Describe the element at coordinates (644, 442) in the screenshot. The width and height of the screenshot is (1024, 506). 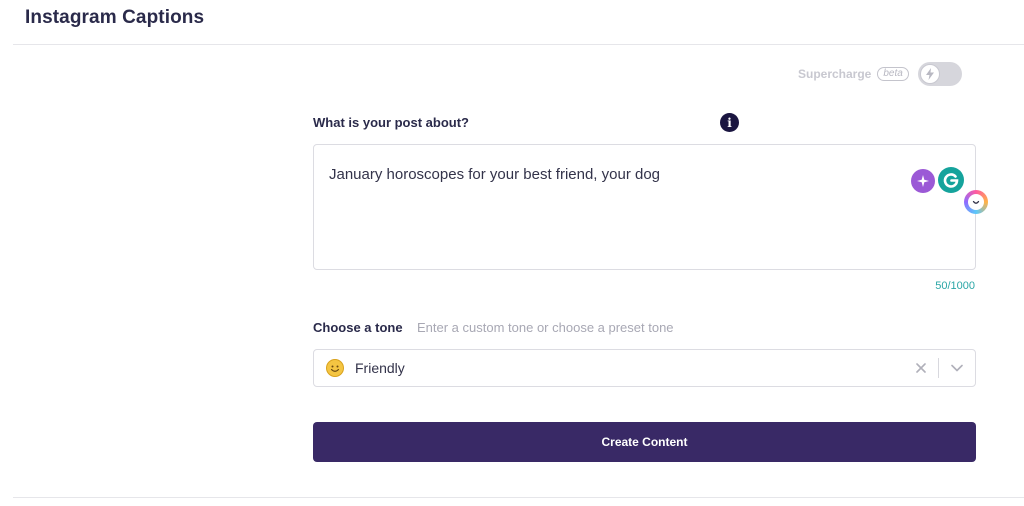
I see `create-content-button: Create Content` at that location.